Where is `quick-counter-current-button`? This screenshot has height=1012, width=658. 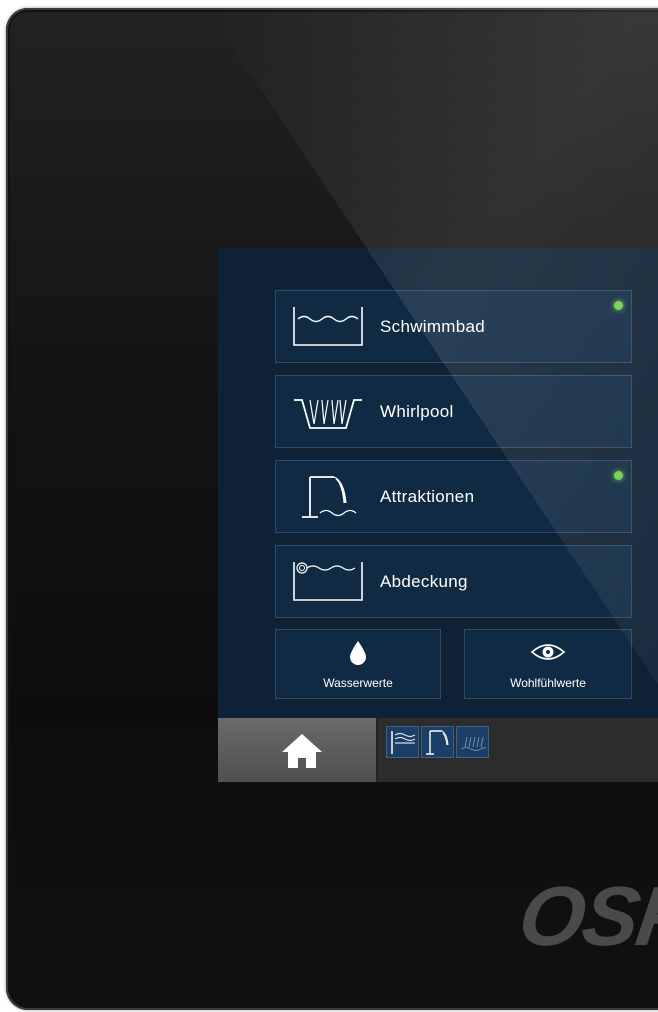 quick-counter-current-button is located at coordinates (402, 742).